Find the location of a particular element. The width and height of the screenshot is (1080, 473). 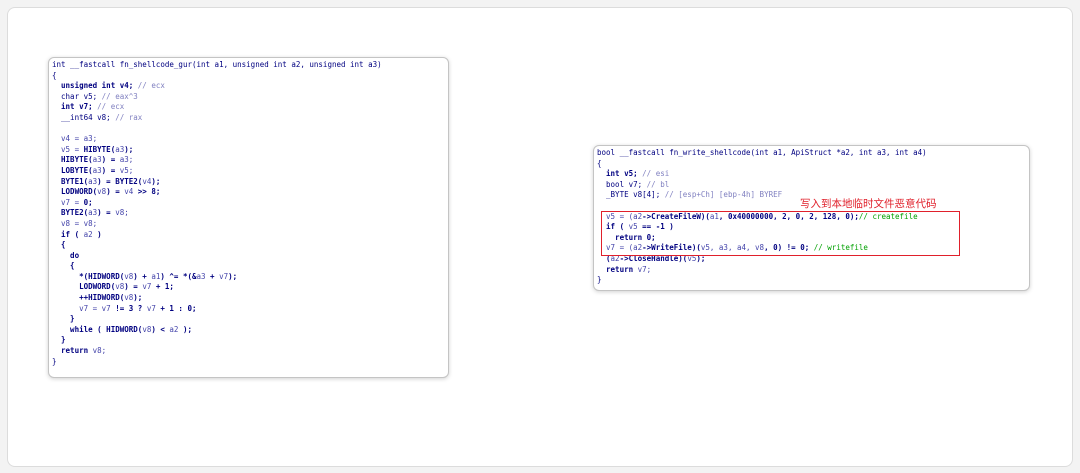

code-token: if ( is located at coordinates (68, 234).